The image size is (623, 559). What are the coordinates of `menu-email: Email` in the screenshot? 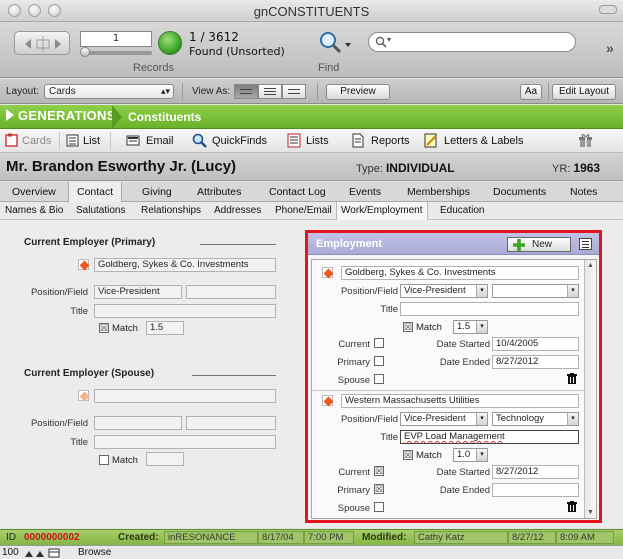 It's located at (160, 141).